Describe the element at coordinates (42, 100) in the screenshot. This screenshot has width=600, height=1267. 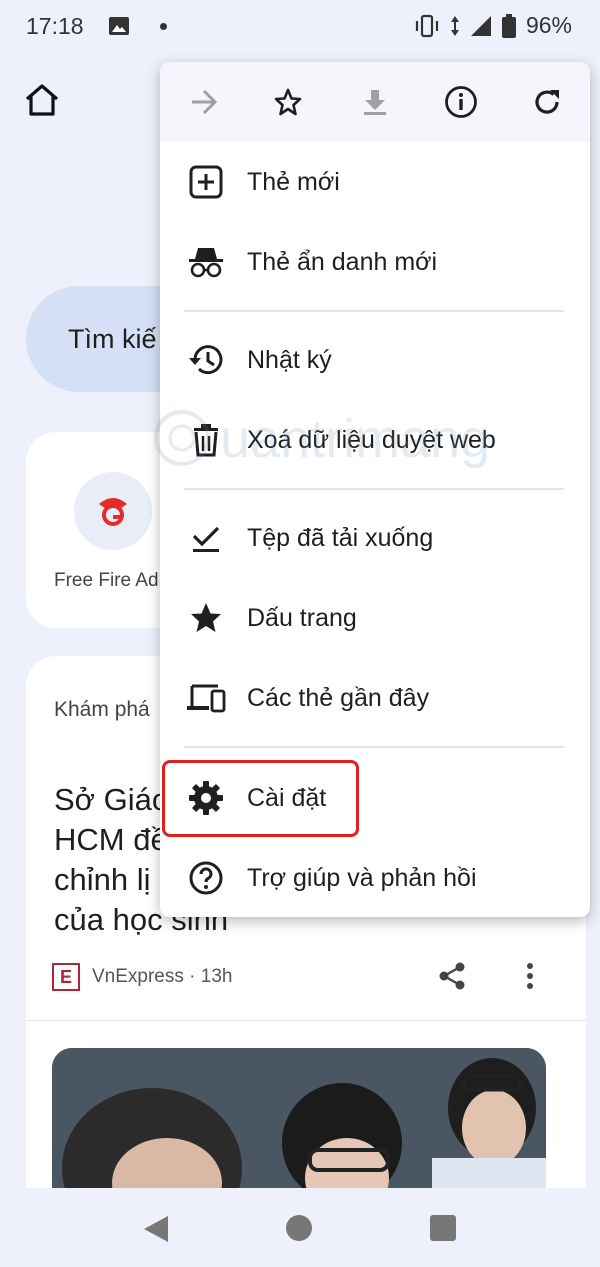
I see `home-icon` at that location.